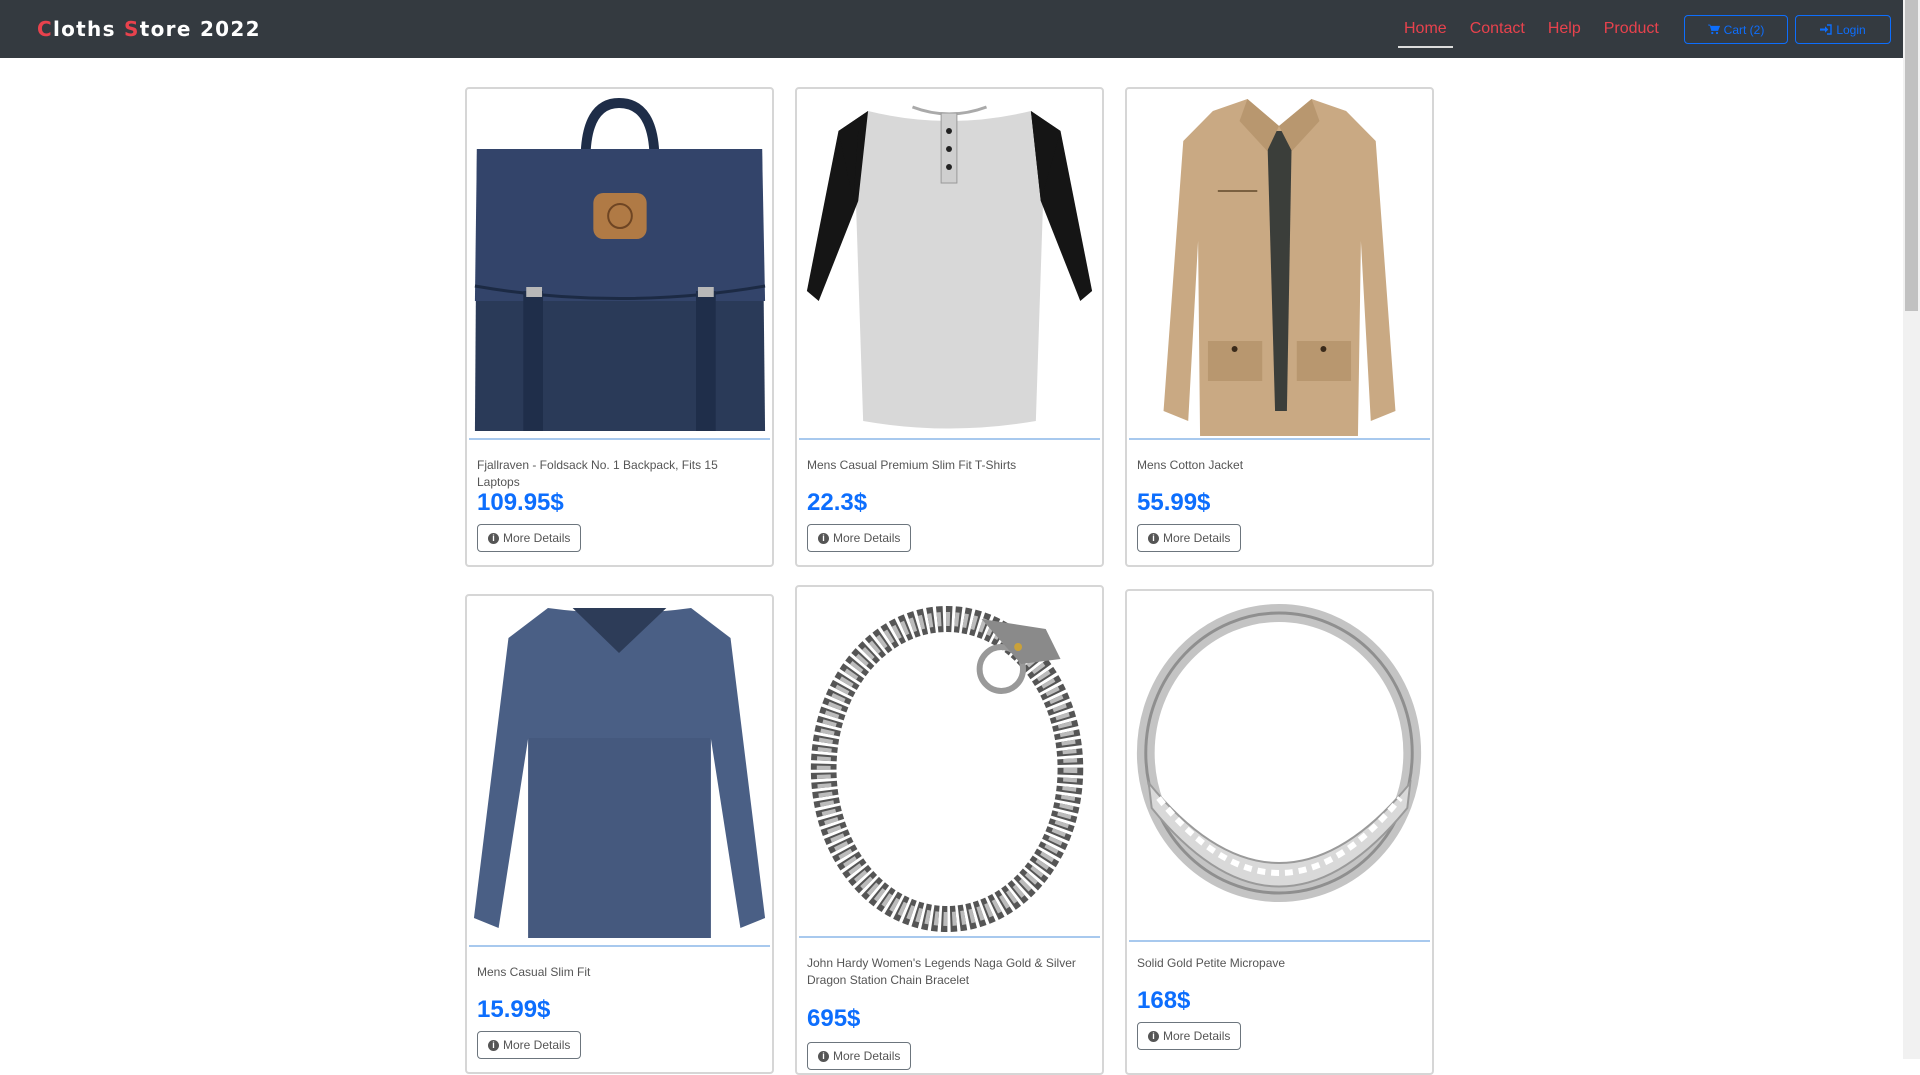  I want to click on product-title: Solid Gold Petite Micropave, so click(1211, 963).